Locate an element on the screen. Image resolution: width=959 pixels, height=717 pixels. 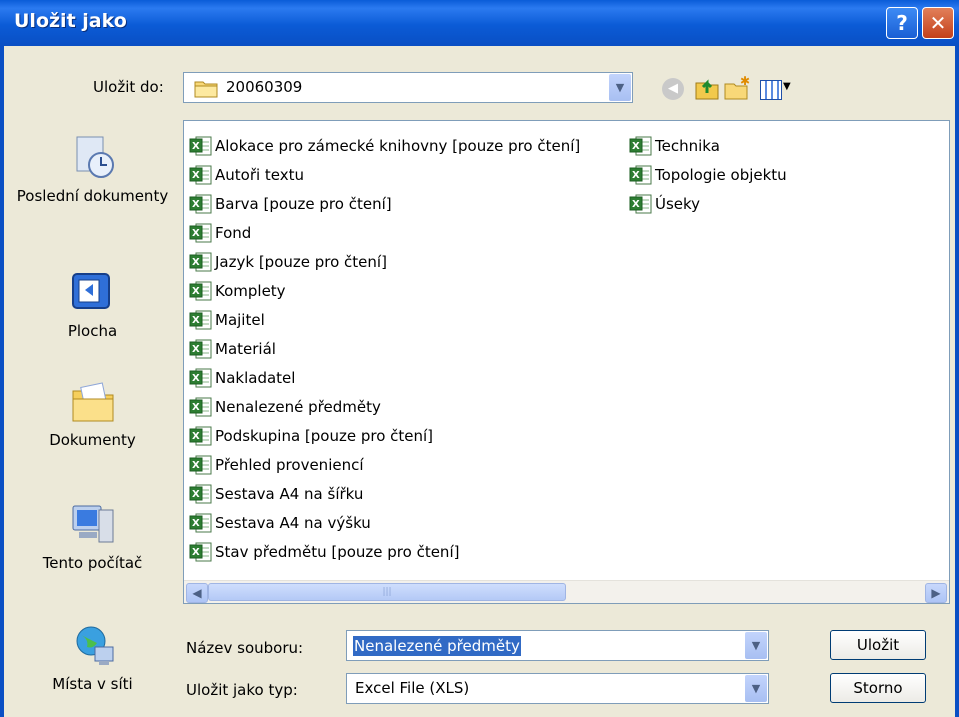
file-name: Autoři textu is located at coordinates (260, 174).